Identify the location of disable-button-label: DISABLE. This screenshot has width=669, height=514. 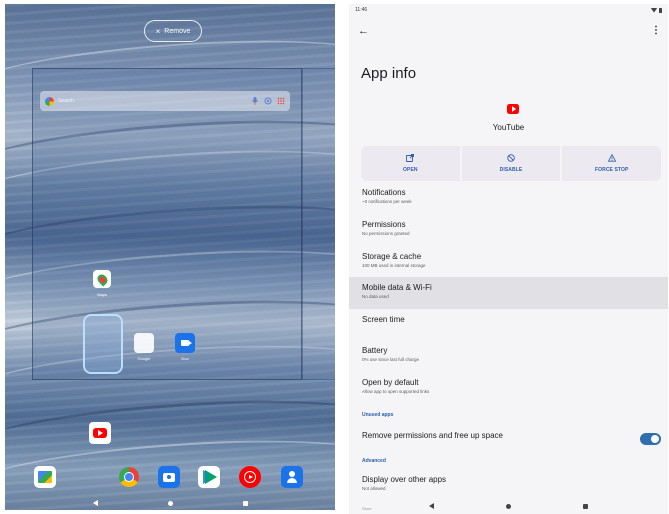
(511, 170).